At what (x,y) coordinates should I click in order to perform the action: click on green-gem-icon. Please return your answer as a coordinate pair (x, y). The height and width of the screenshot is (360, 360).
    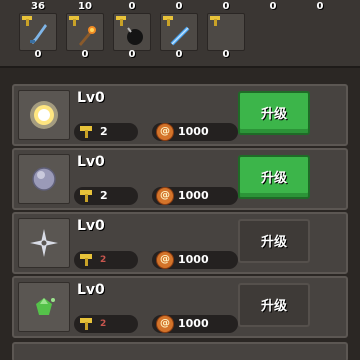
    Looking at the image, I should click on (45, 306).